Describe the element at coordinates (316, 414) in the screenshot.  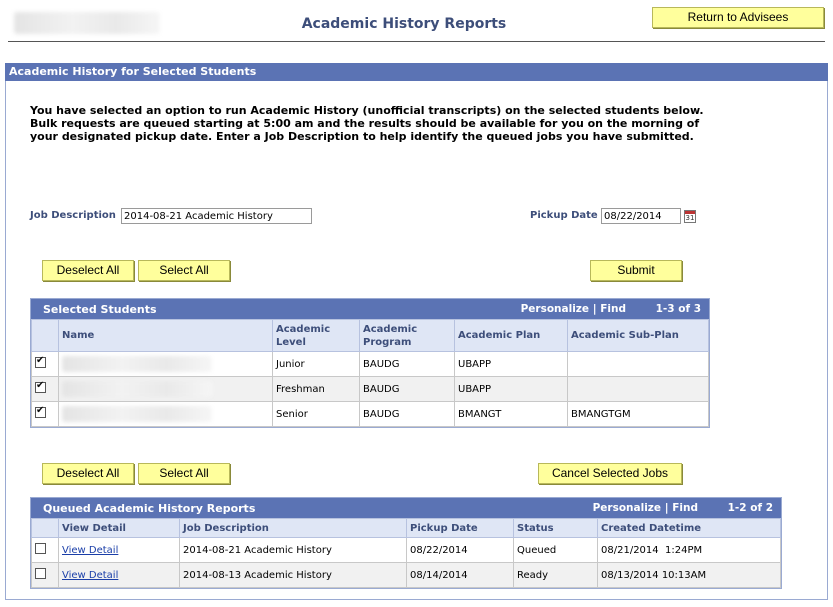
I see `academic-level-cell: Senior` at that location.